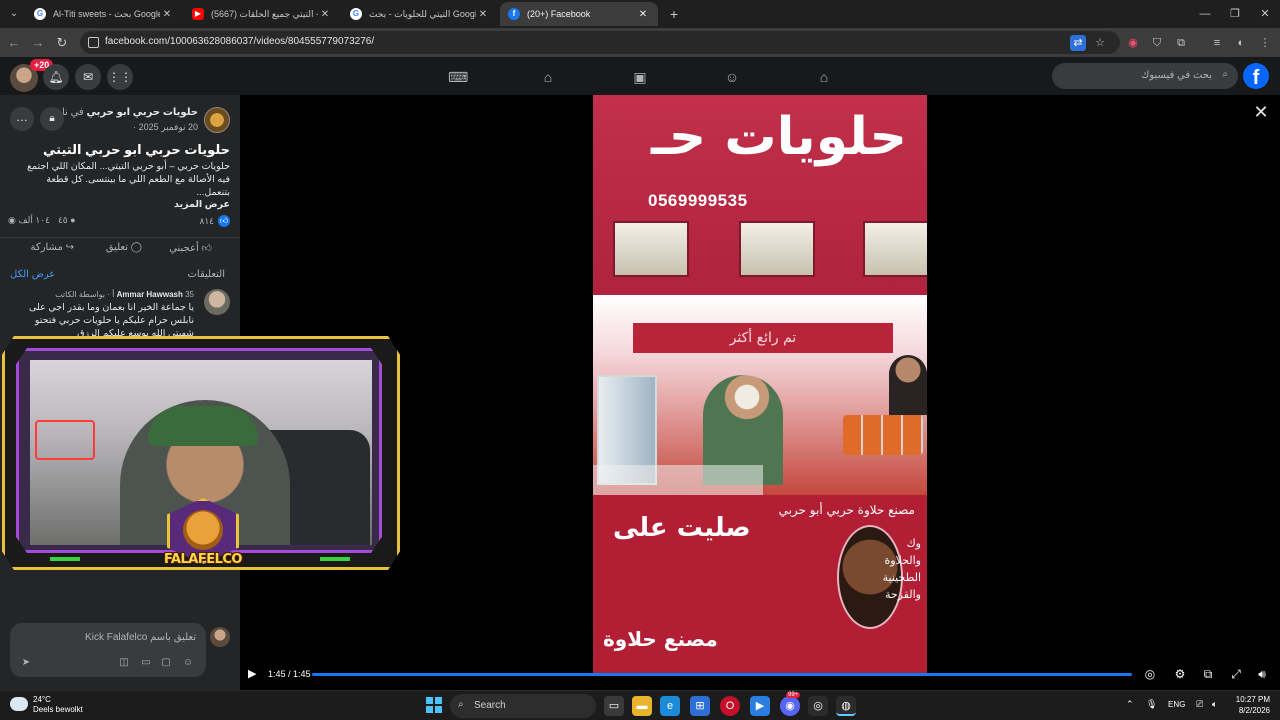 This screenshot has height=720, width=1280. Describe the element at coordinates (1265, 14) in the screenshot. I see `close-window-button: ✕` at that location.